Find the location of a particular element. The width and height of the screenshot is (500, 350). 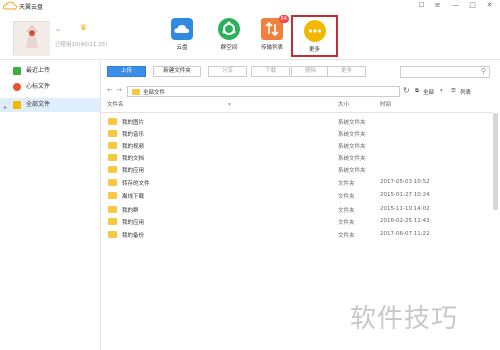

table-row: 我的备份 文件夹 2017-06-07 11:22 is located at coordinates (297, 235).